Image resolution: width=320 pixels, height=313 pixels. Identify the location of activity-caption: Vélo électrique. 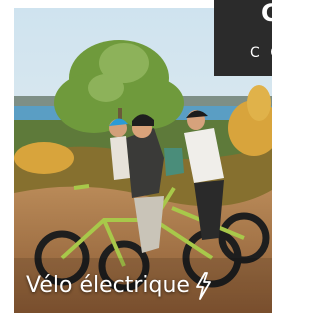
(119, 286).